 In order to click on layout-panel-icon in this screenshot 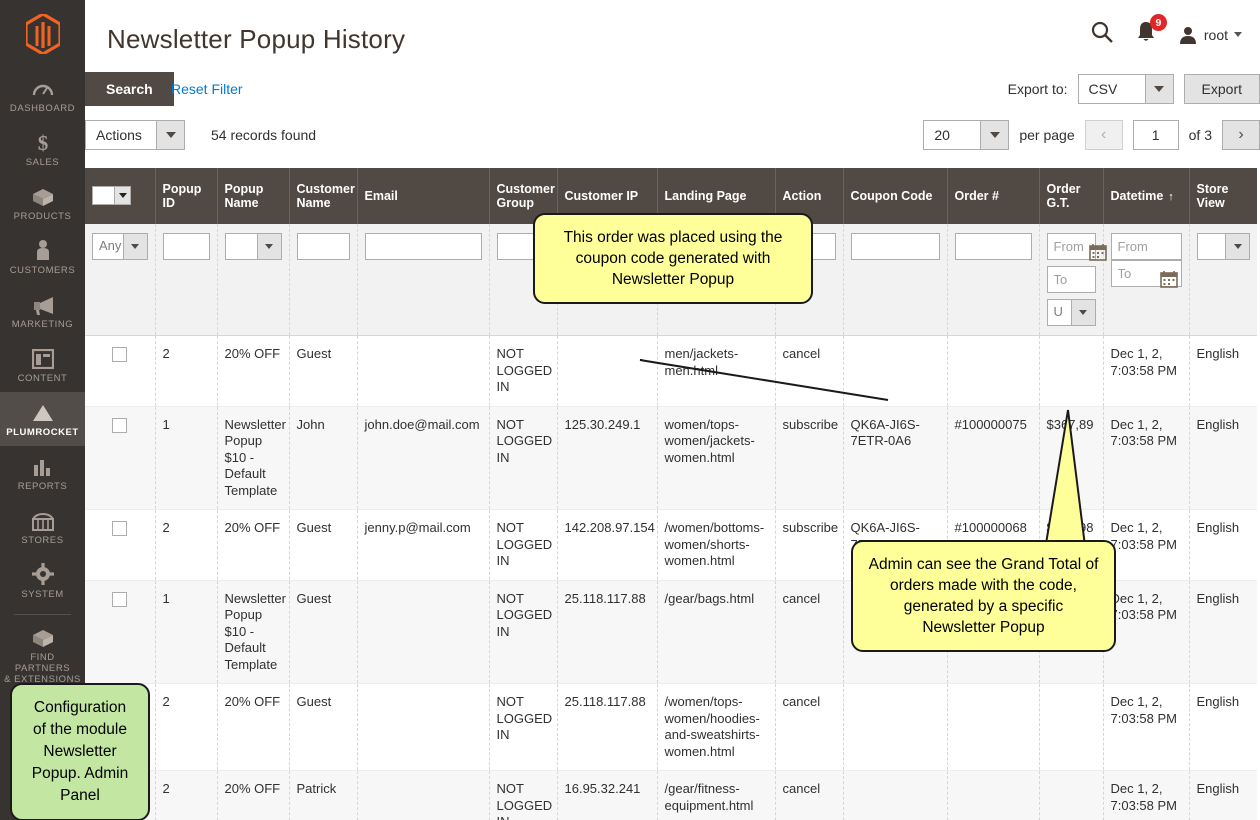, I will do `click(42, 358)`.